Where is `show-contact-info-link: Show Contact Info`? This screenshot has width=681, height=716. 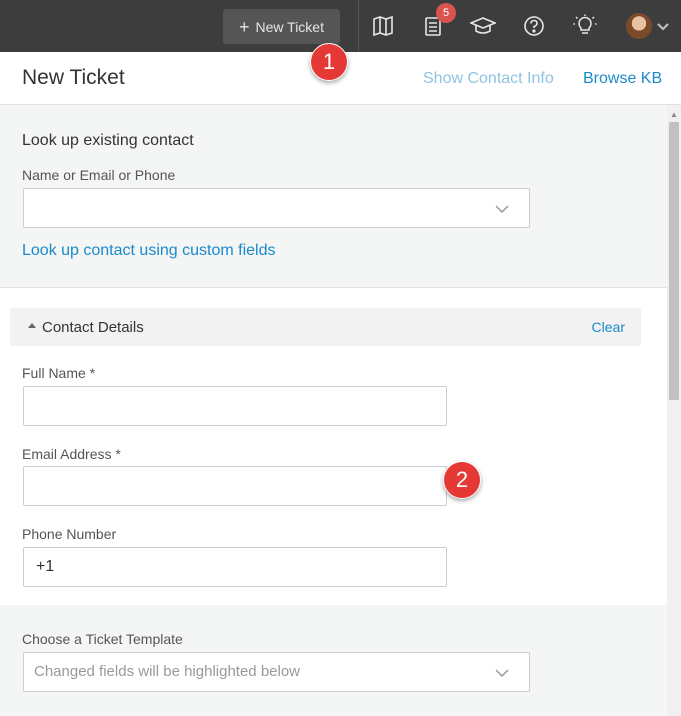 show-contact-info-link: Show Contact Info is located at coordinates (488, 79).